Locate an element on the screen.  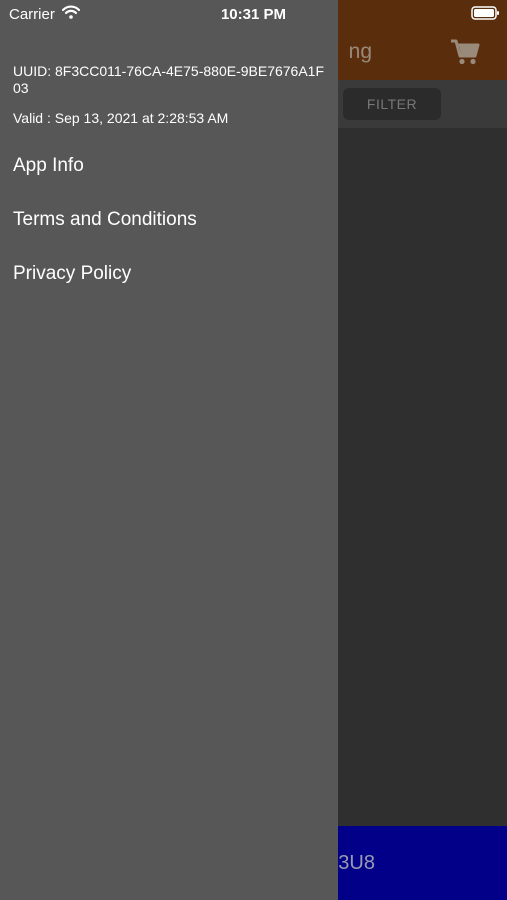
status-bar: Carrier 10:31 PM is located at coordinates (253, 14).